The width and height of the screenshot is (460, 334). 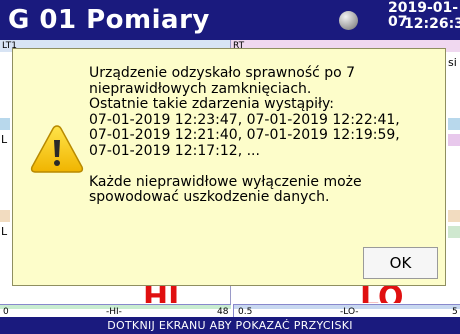 I want to click on status-led-icon, so click(x=348, y=20).